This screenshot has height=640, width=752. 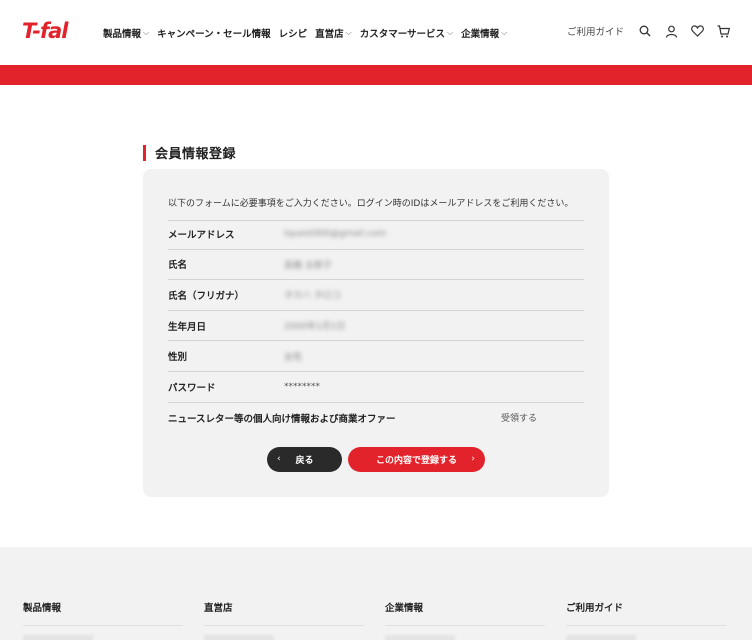 I want to click on nav-item-customer-service: カスタマーサービス ⌵, so click(x=406, y=33).